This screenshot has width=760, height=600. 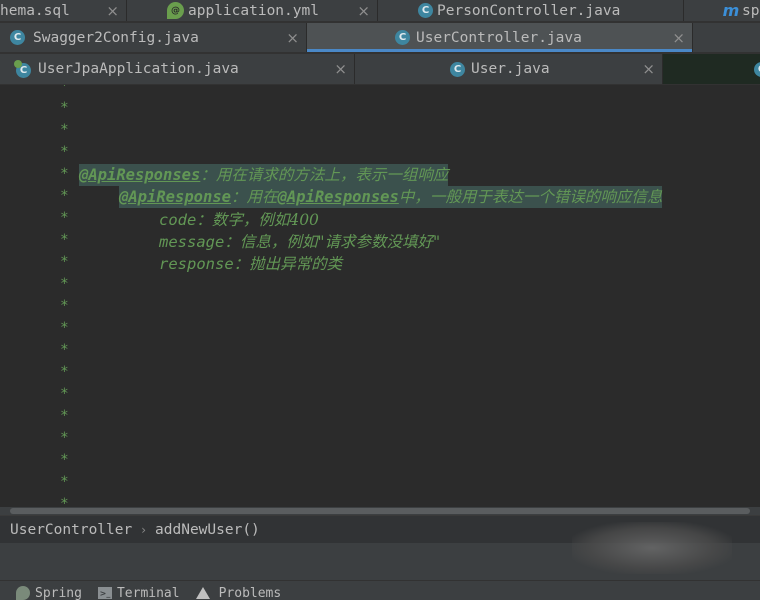 What do you see at coordinates (254, 197) in the screenshot?
I see `comment-text: ：用在` at bounding box center [254, 197].